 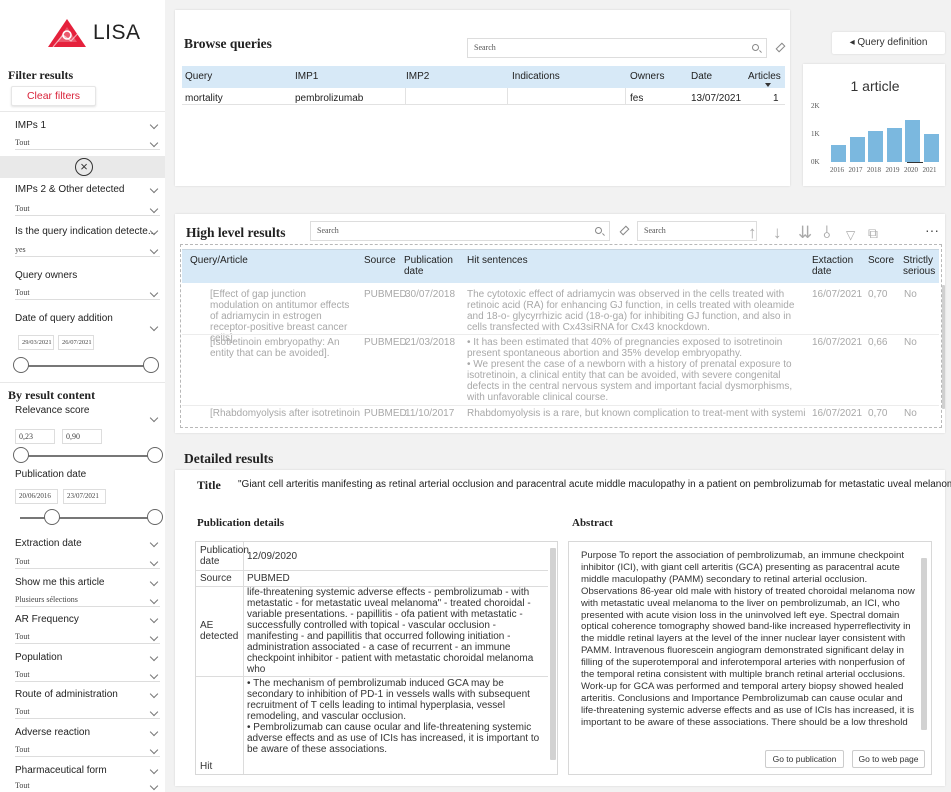 What do you see at coordinates (219, 260) in the screenshot?
I see `column-header: Query/Article` at bounding box center [219, 260].